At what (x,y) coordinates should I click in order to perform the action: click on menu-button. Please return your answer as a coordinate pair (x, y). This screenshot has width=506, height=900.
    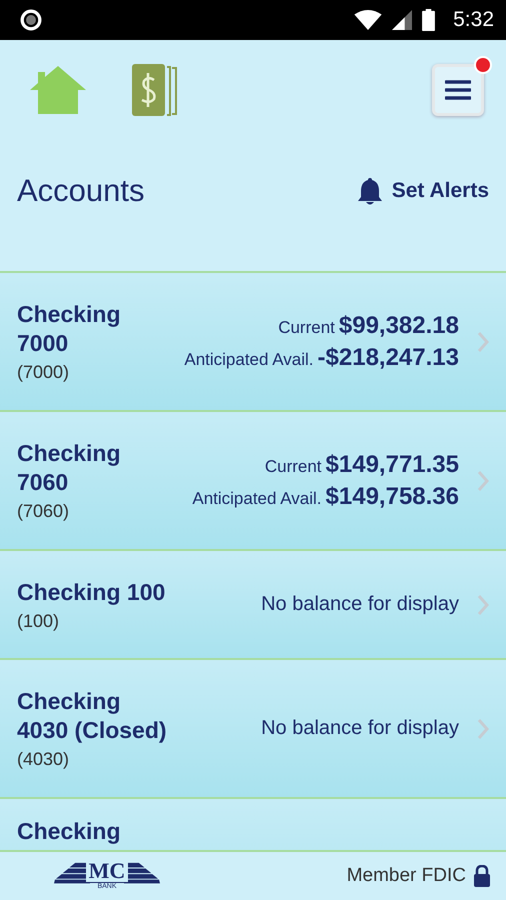
    Looking at the image, I should click on (458, 90).